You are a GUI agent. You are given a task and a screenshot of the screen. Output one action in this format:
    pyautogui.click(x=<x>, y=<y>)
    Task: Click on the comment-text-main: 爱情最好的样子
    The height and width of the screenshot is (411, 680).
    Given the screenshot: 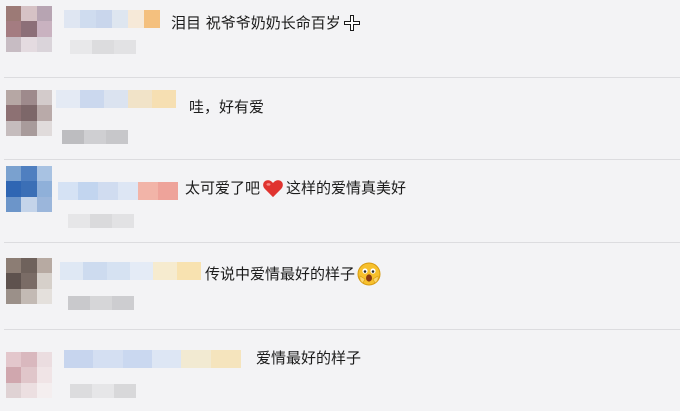 What is the action you would take?
    pyautogui.click(x=309, y=358)
    